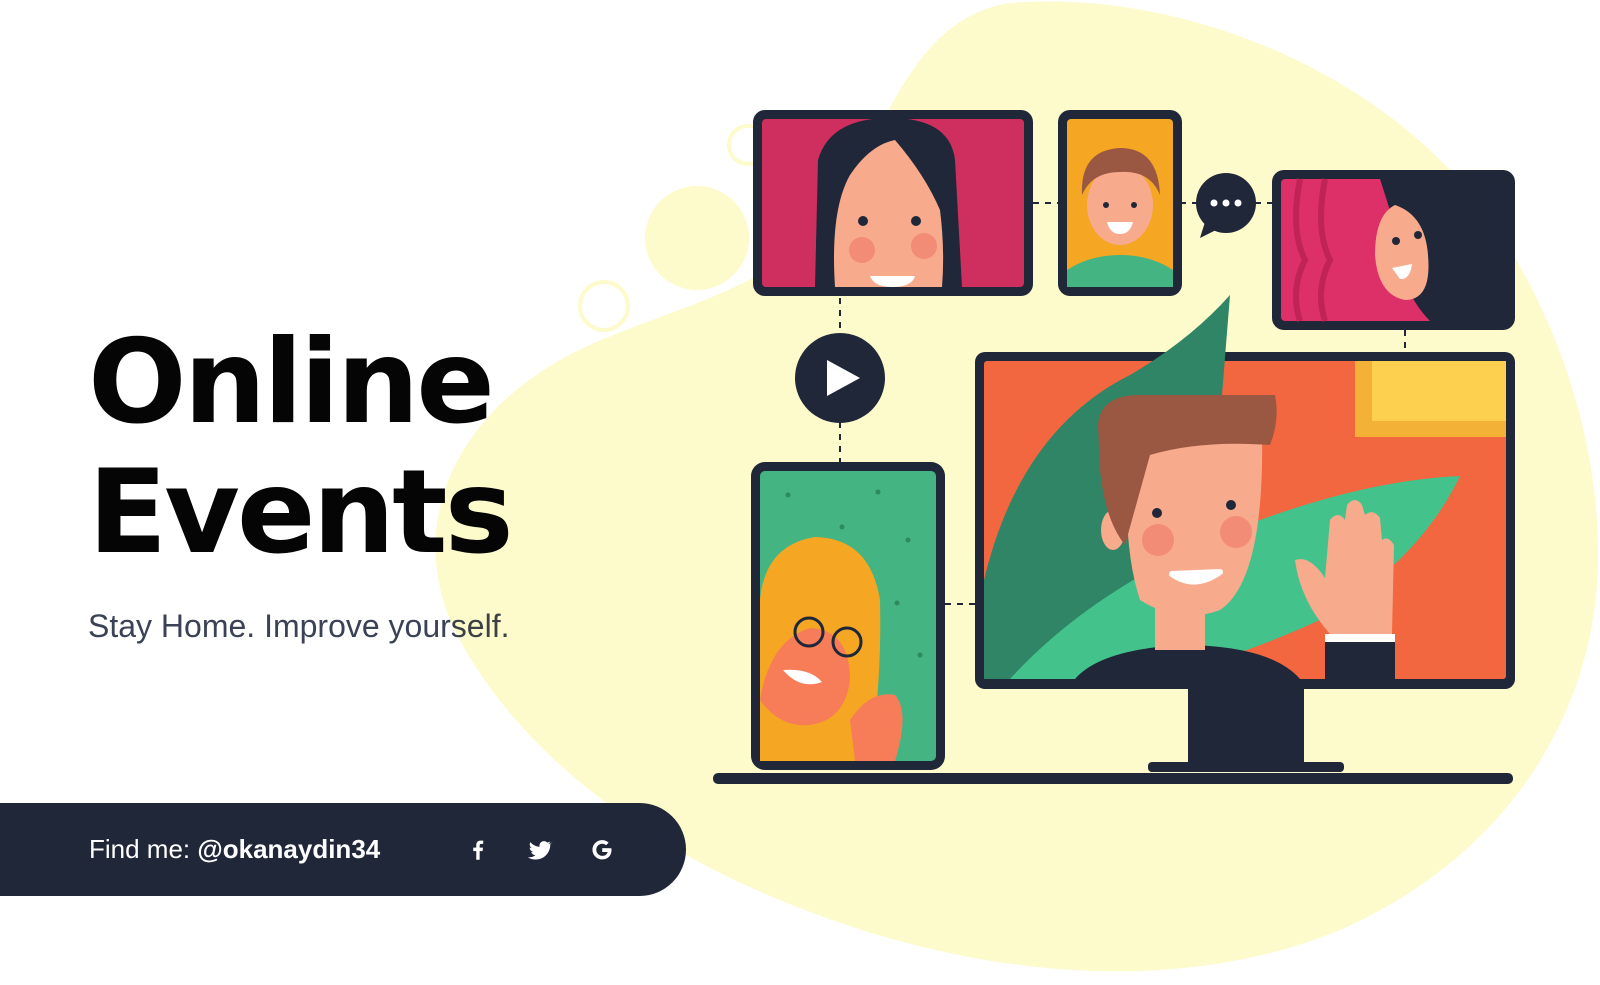 The width and height of the screenshot is (1600, 985). I want to click on find-me-prefix: Find me:, so click(143, 849).